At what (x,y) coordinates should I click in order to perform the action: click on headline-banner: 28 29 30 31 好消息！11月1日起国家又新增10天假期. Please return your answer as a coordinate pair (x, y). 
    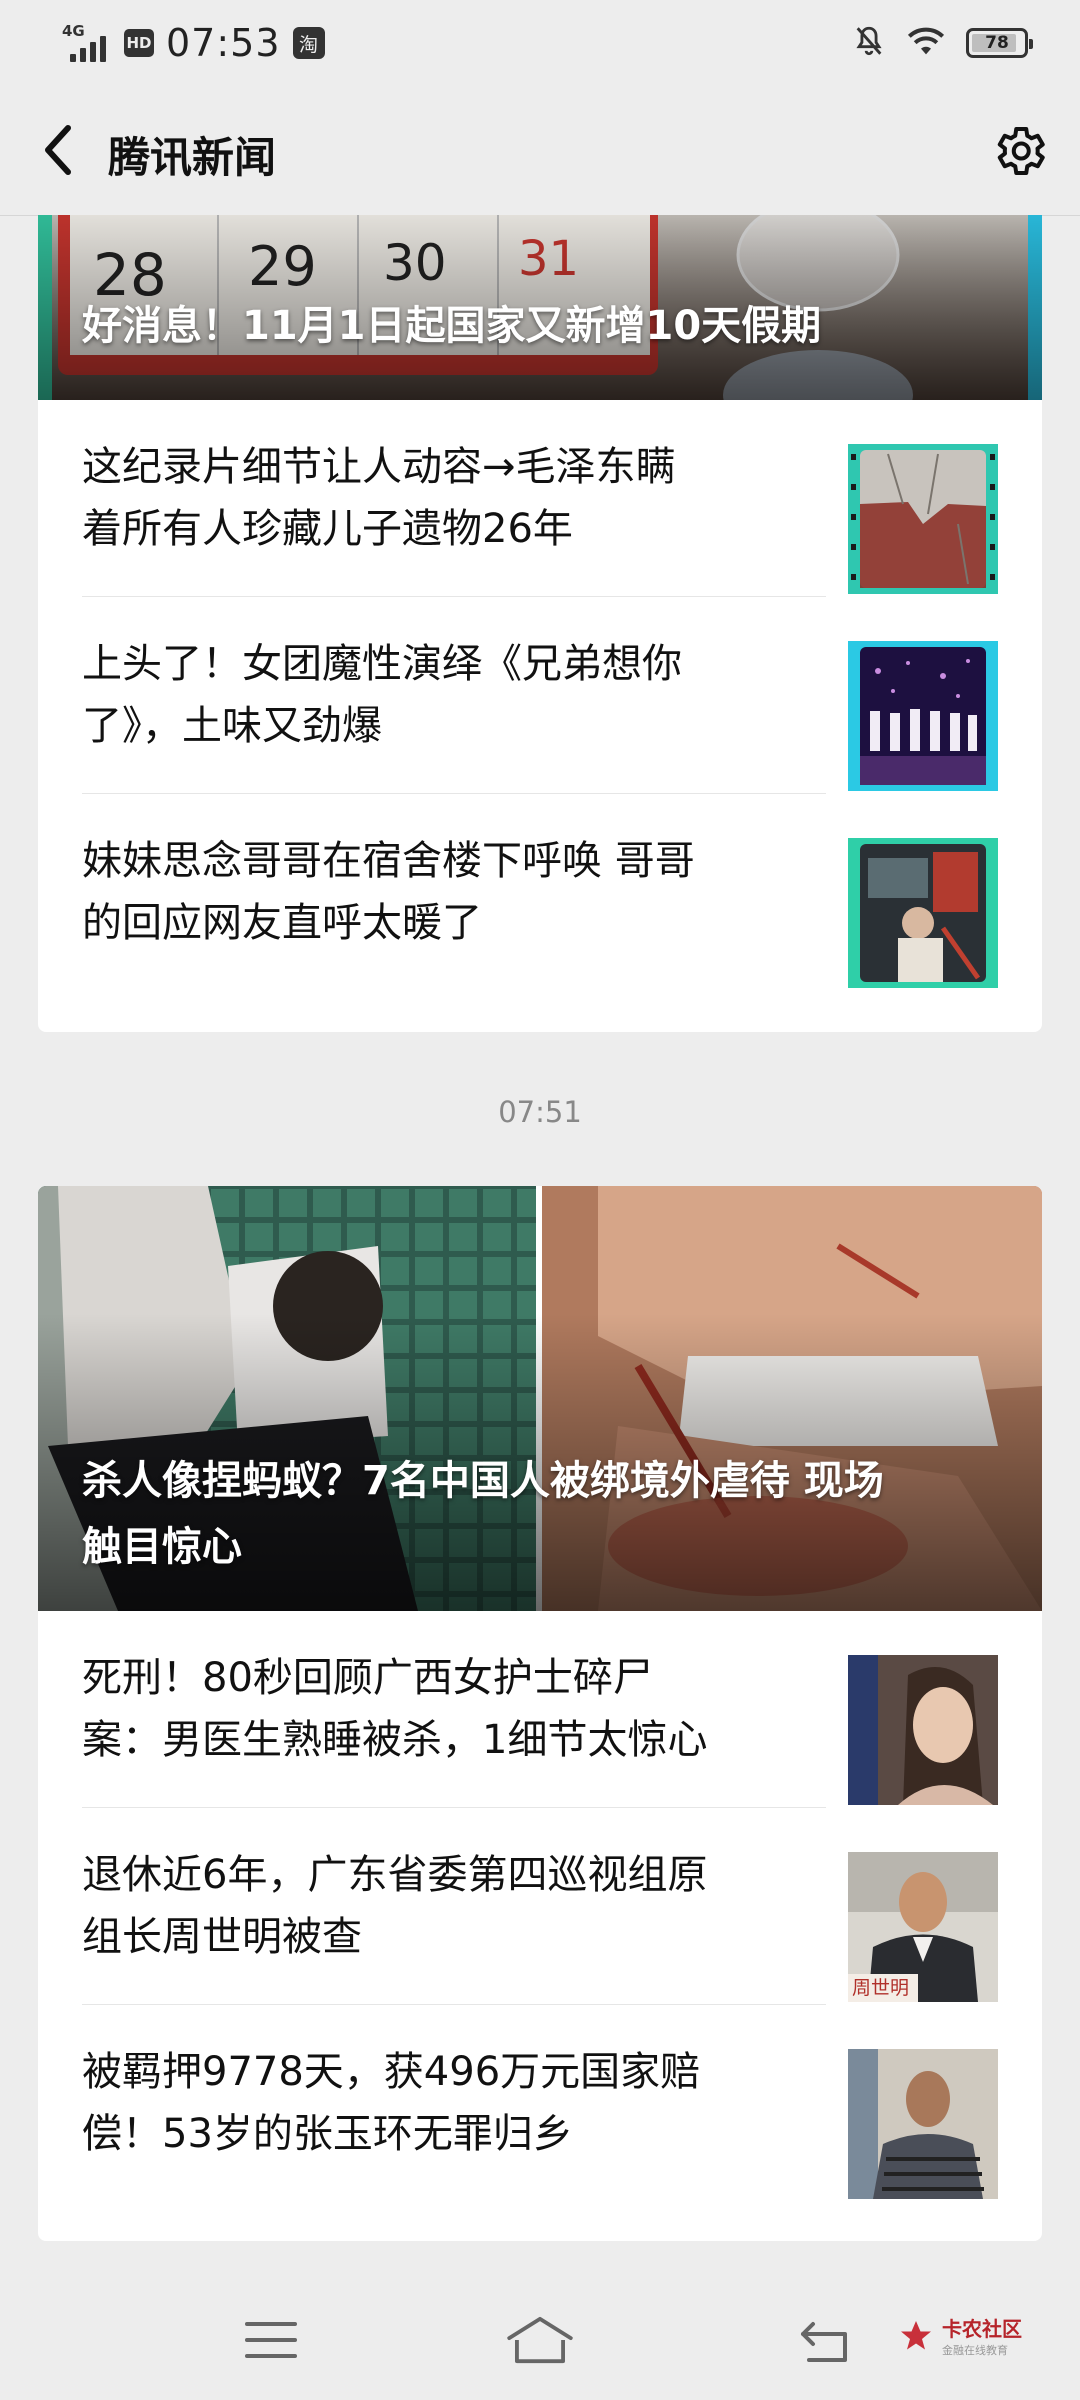
    Looking at the image, I should click on (540, 307).